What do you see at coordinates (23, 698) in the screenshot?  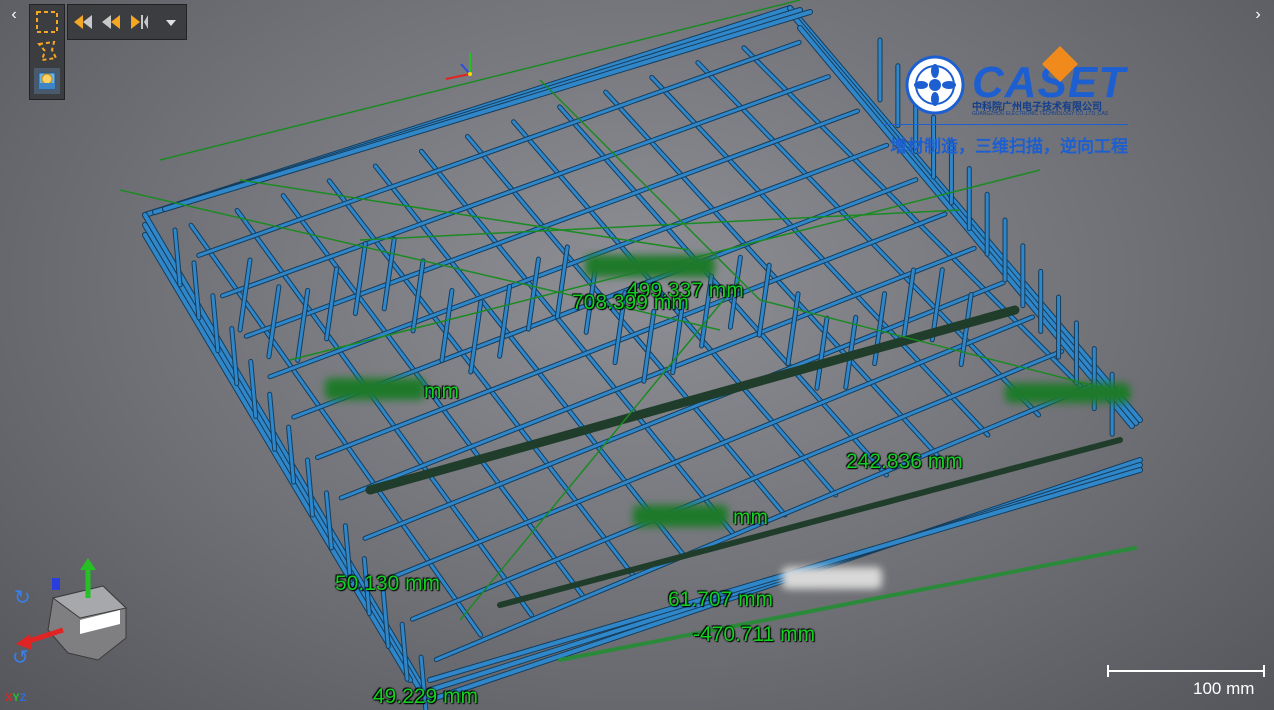 I see `z-axis-label: Z` at bounding box center [23, 698].